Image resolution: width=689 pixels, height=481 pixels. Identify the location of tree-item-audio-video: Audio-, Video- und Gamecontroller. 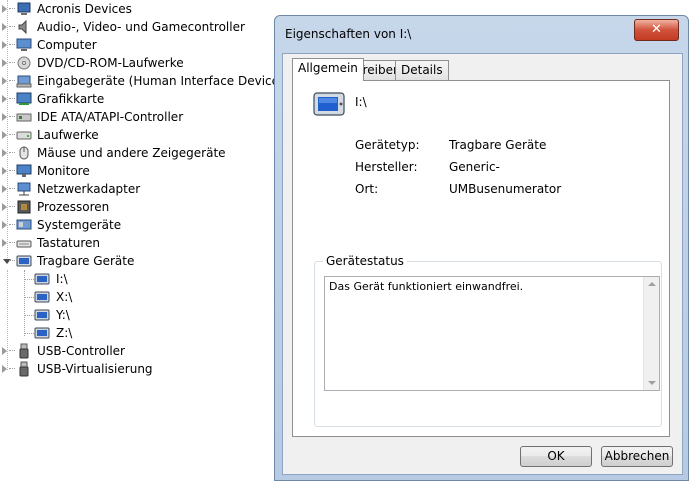
(137, 27).